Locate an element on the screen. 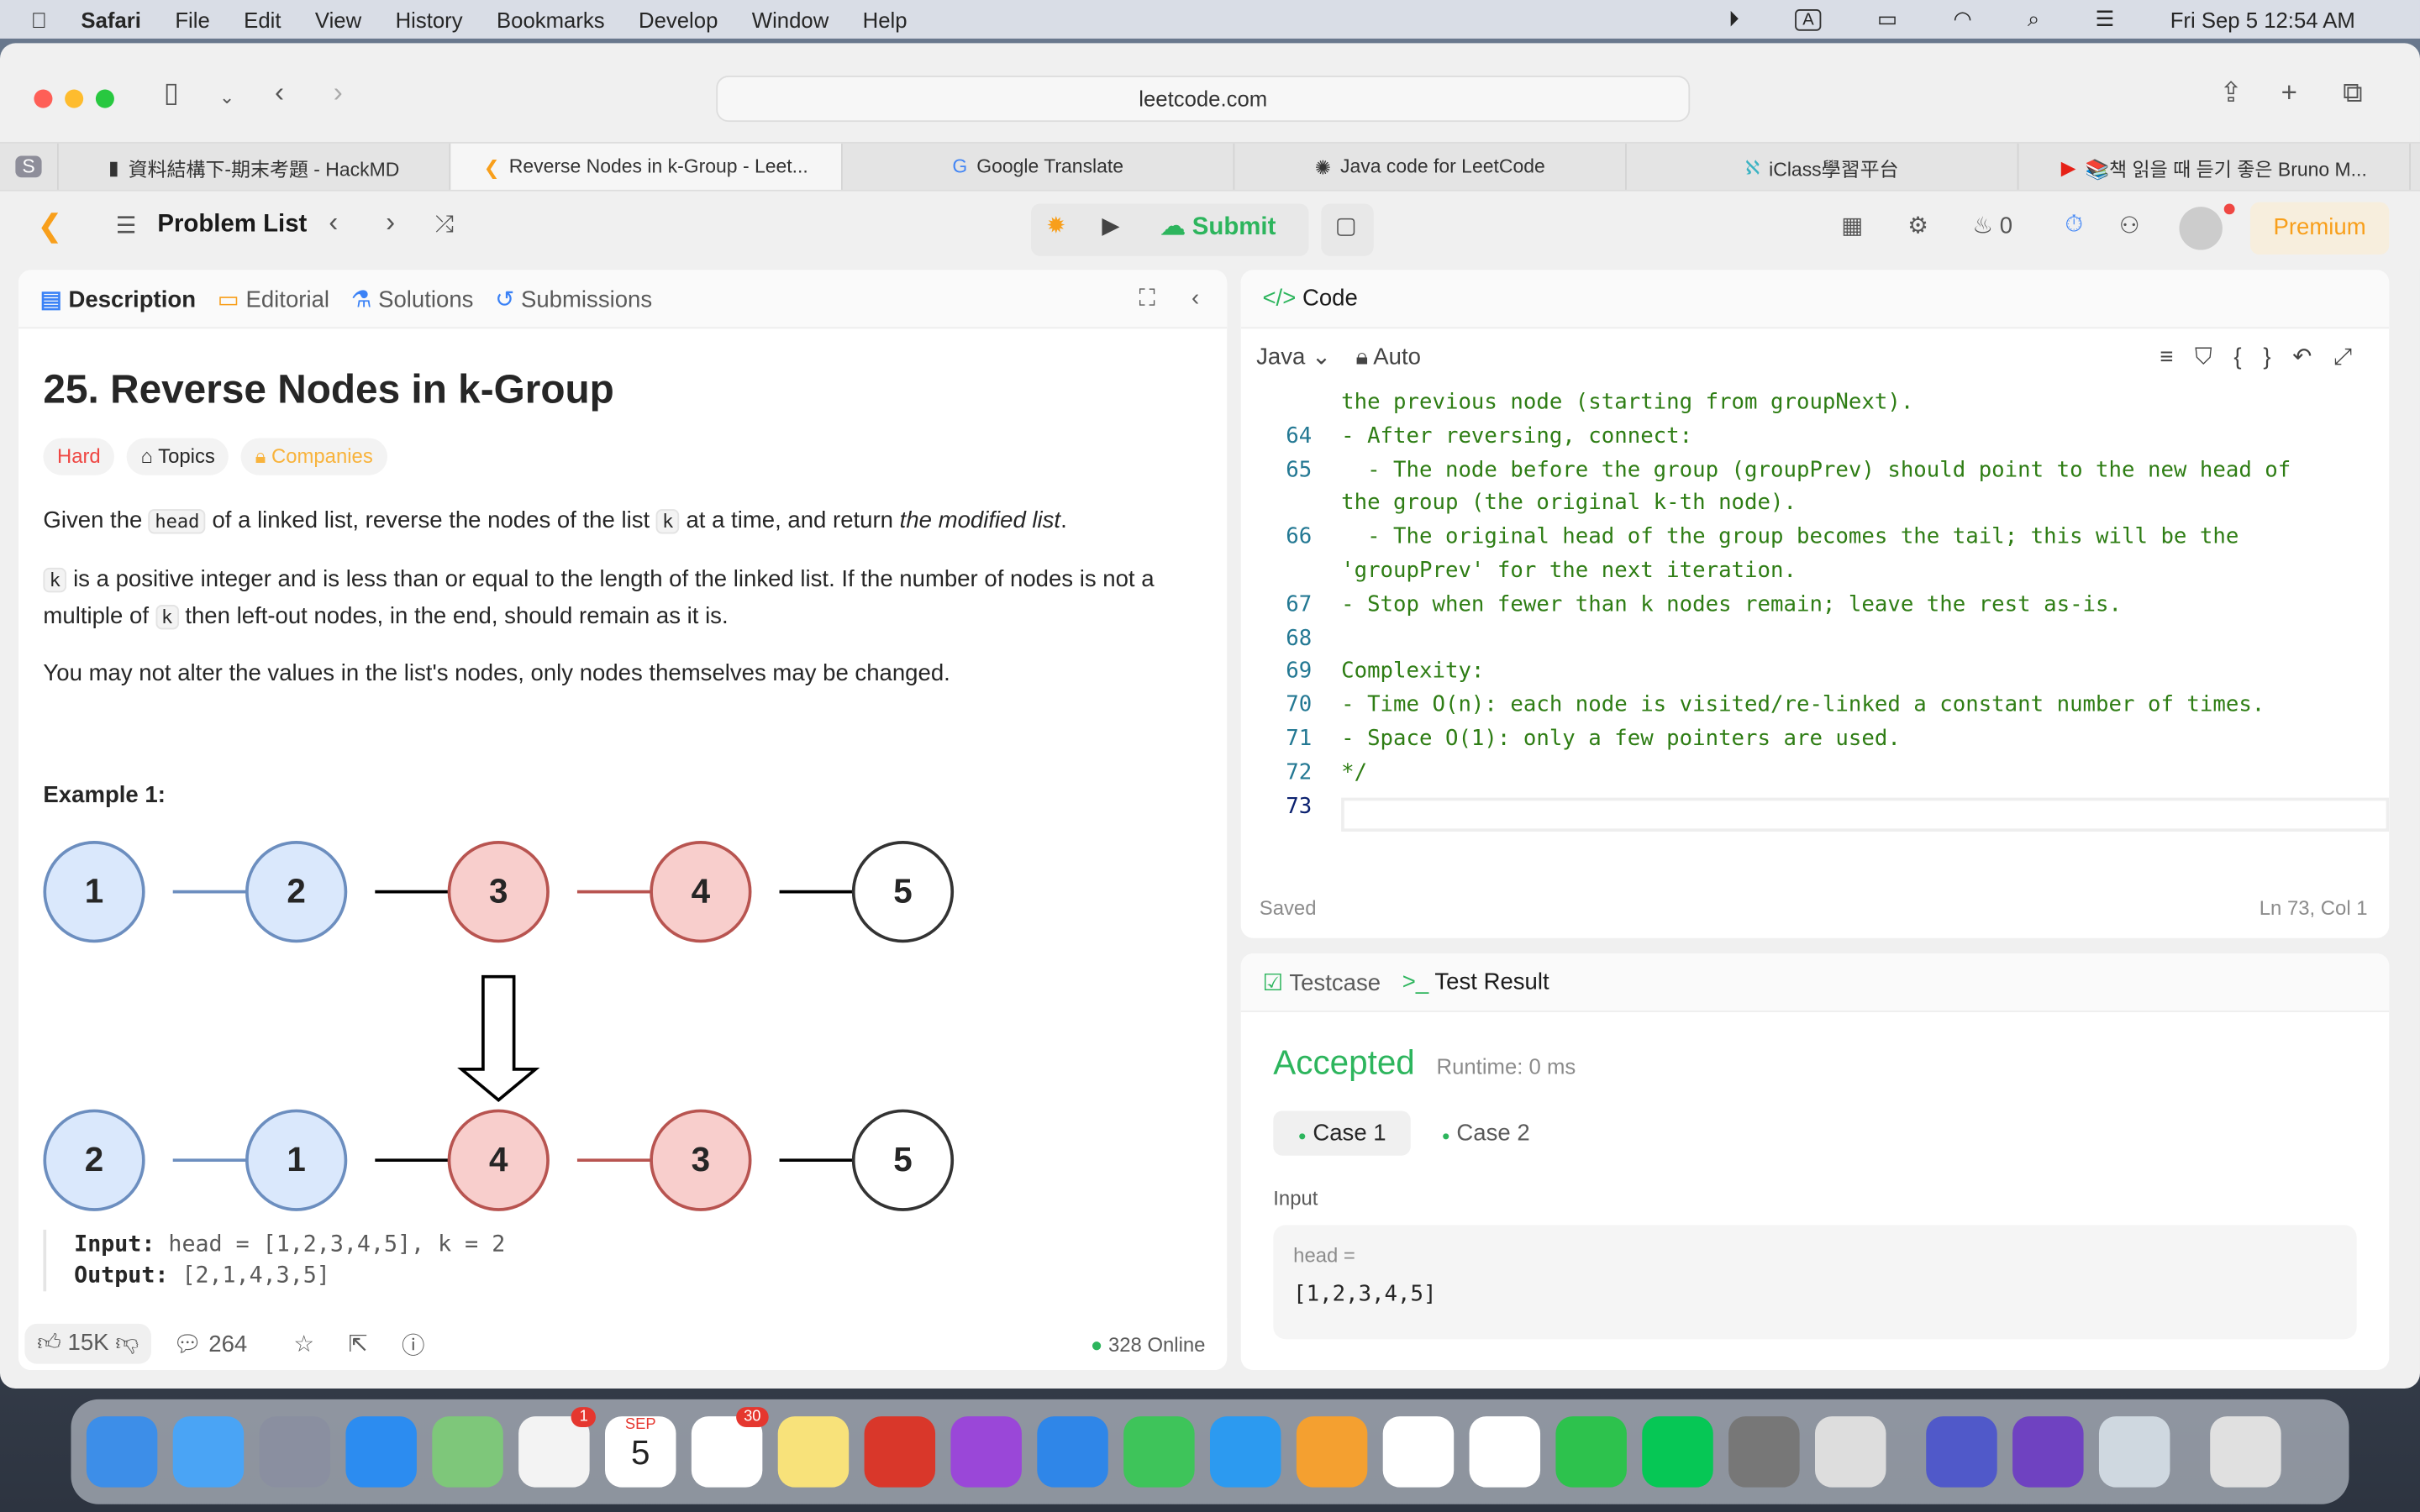 The width and height of the screenshot is (2420, 1512). layout-icon: ▦ is located at coordinates (1852, 225).